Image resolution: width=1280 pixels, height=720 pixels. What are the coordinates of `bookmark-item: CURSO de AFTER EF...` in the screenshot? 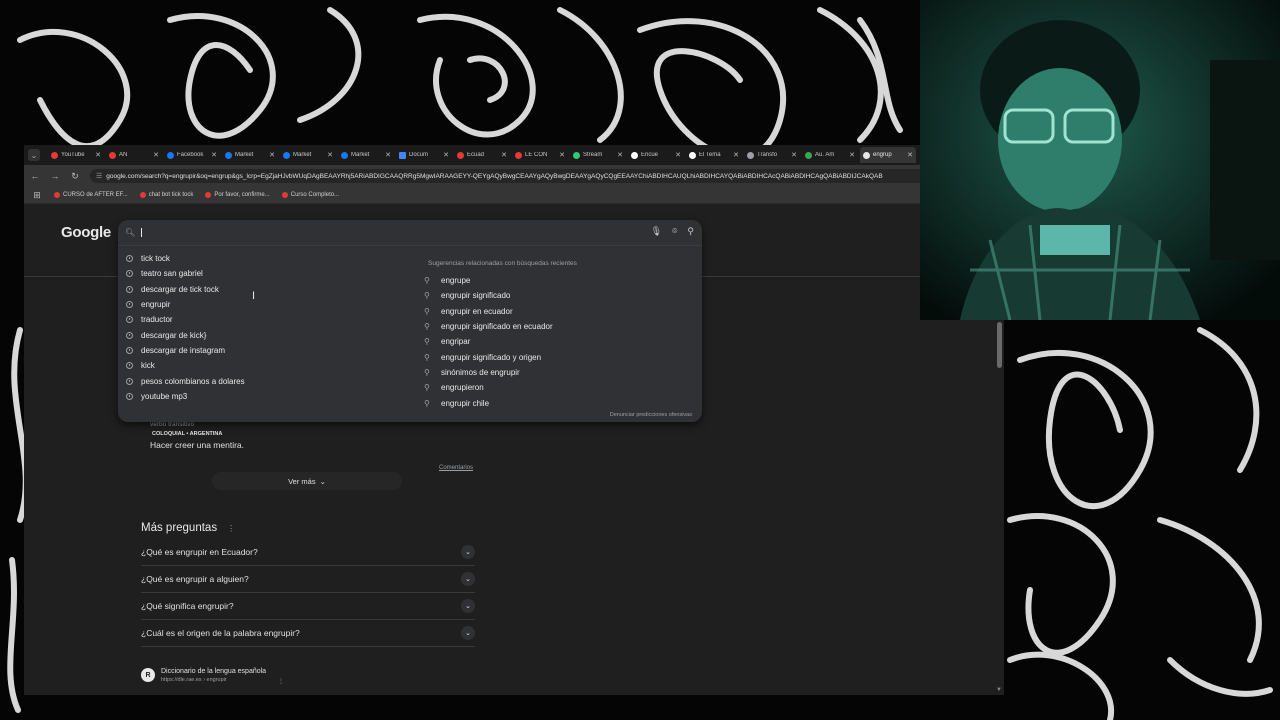 It's located at (91, 195).